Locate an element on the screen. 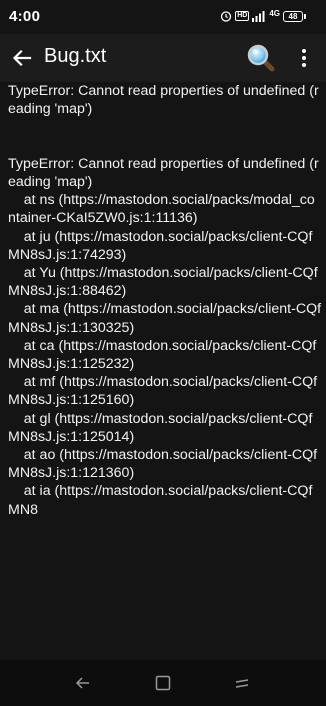  more-vert-icon is located at coordinates (304, 58).